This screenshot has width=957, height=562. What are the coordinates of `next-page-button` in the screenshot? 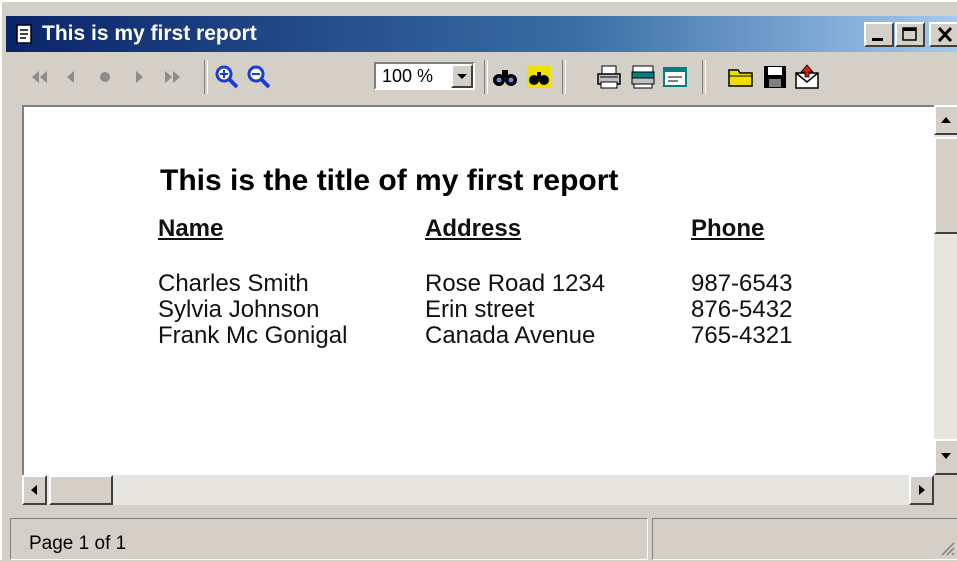 It's located at (139, 77).